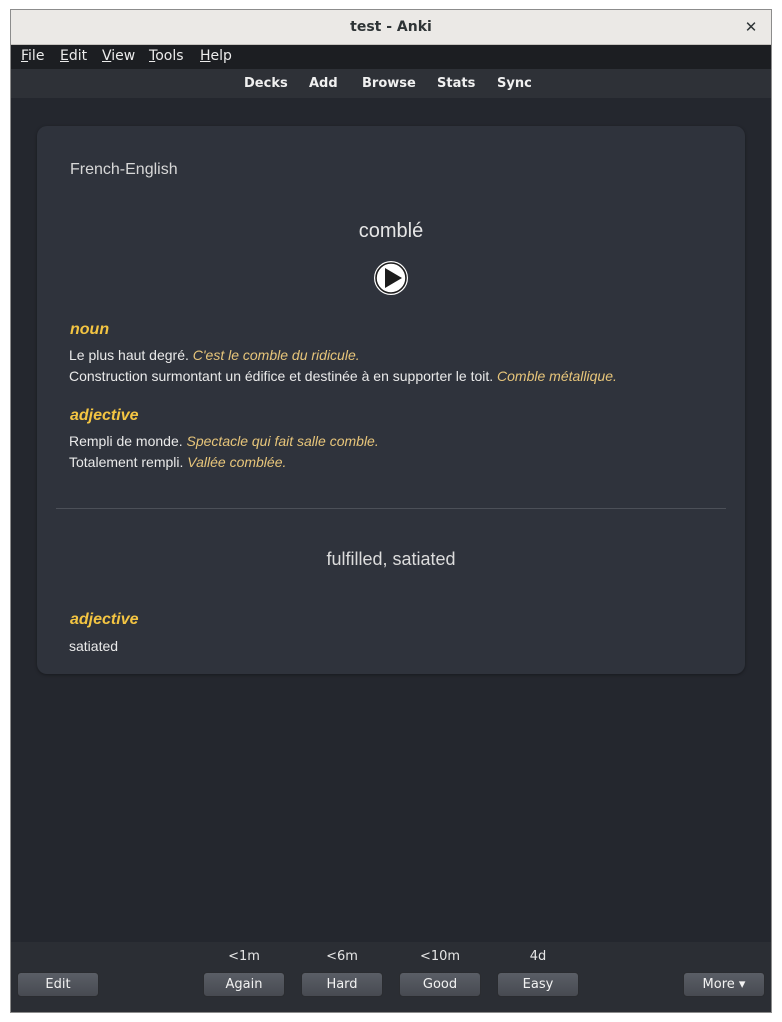  What do you see at coordinates (724, 984) in the screenshot?
I see `more-button: More ▾` at bounding box center [724, 984].